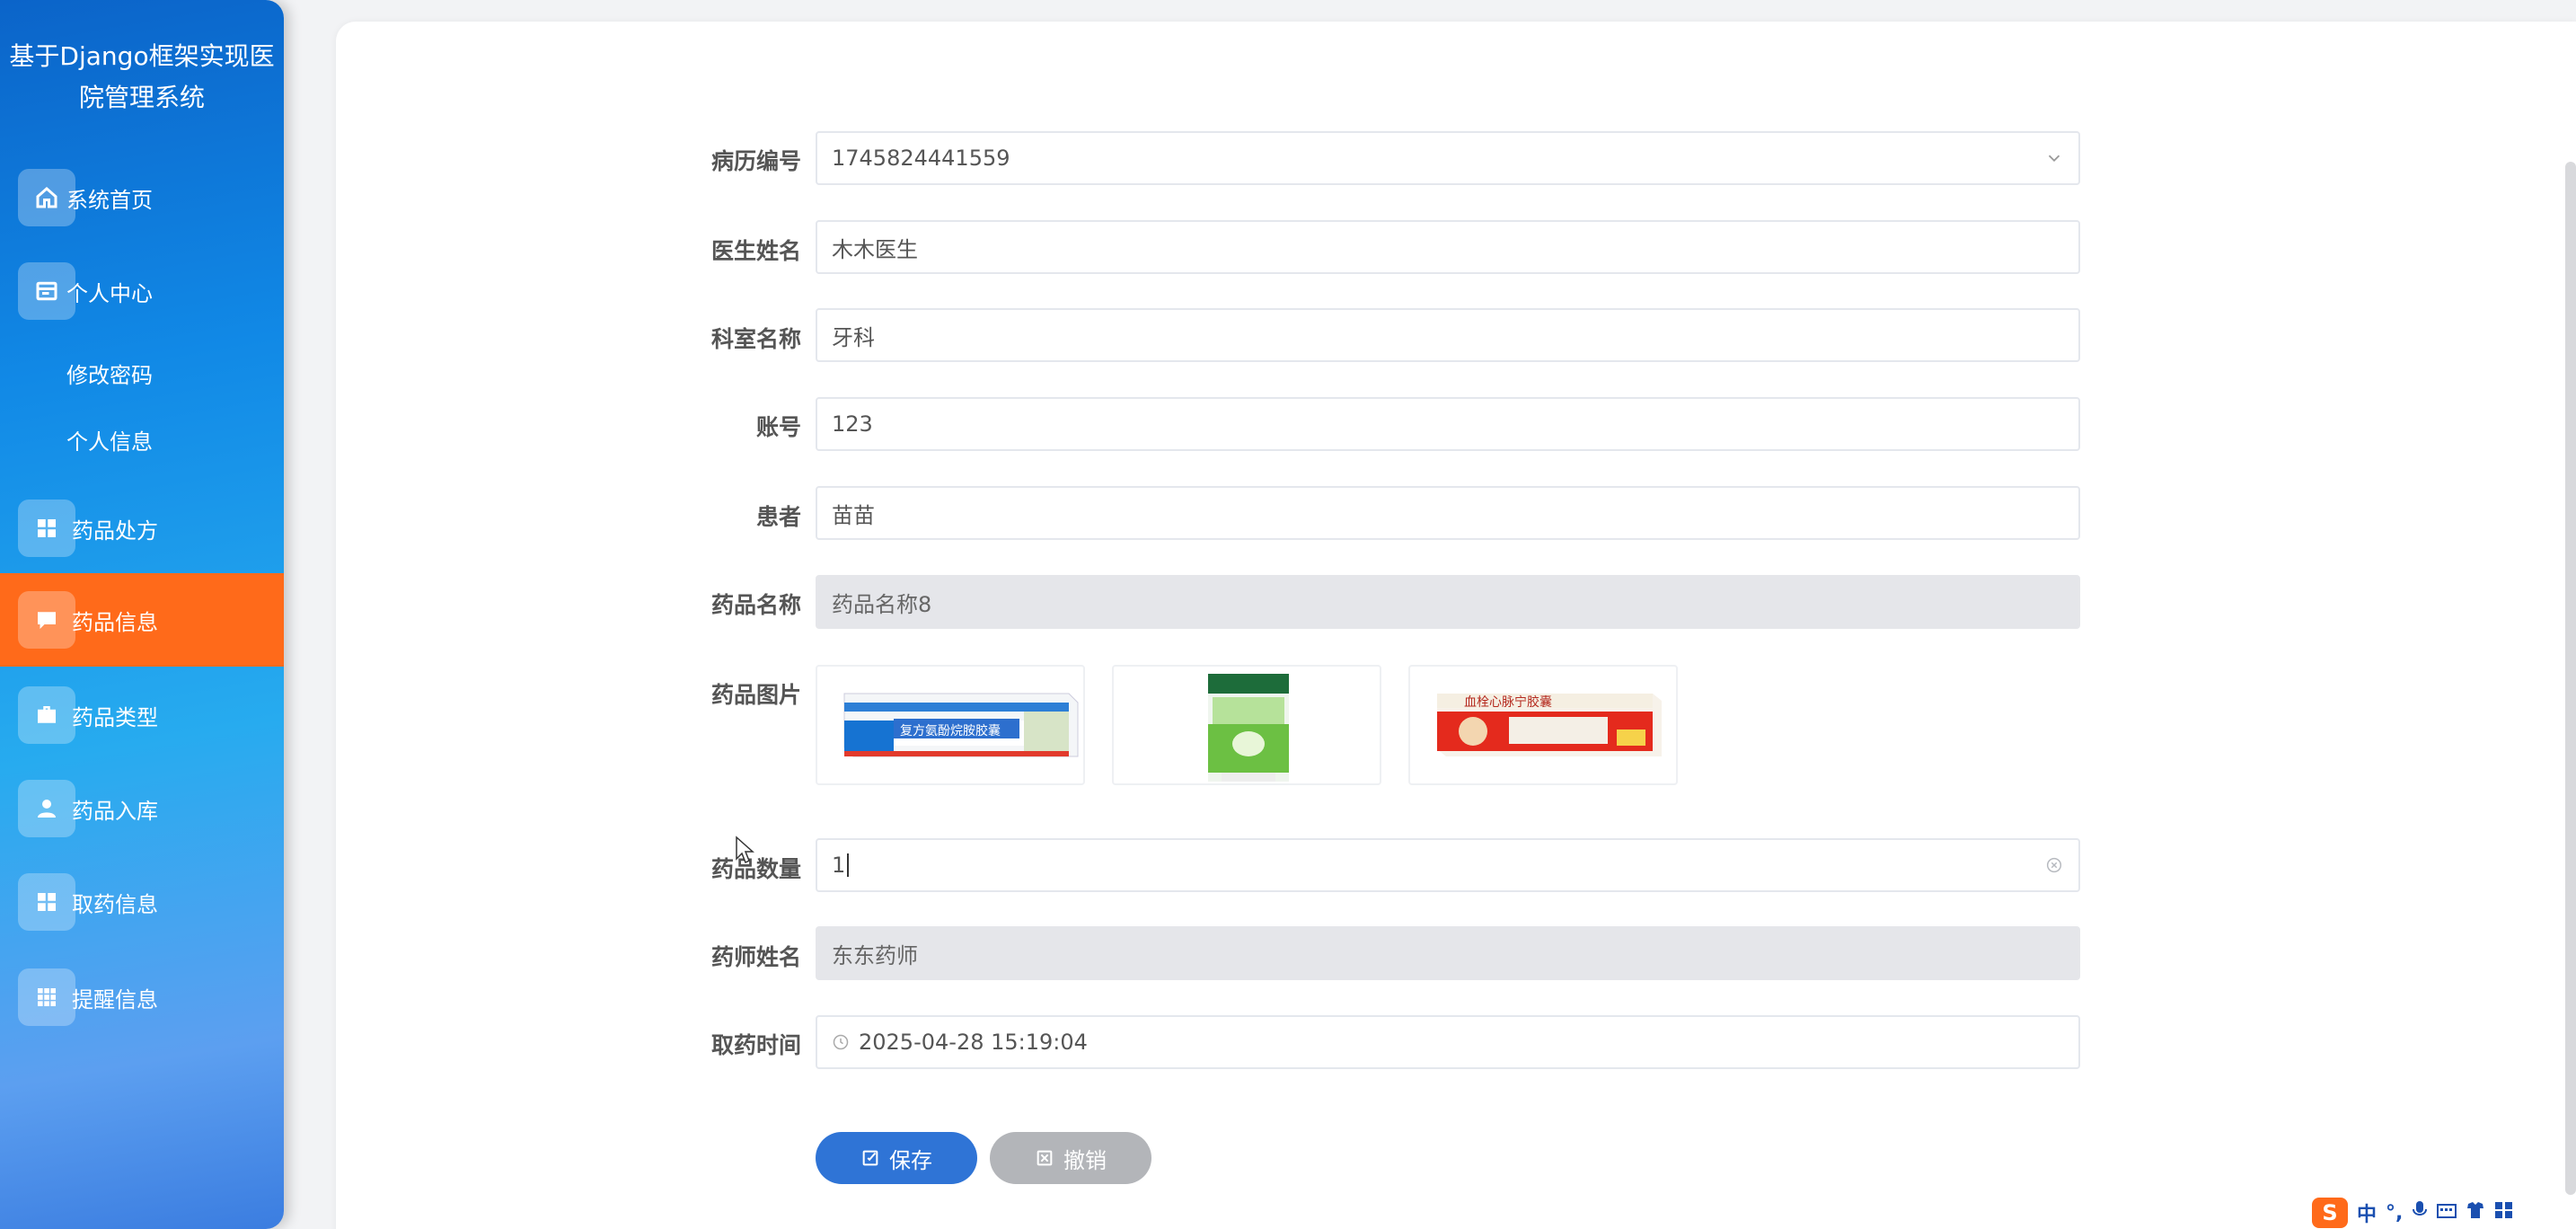 This screenshot has width=2576, height=1229. What do you see at coordinates (910, 1160) in the screenshot?
I see `save-button-label: 保存` at bounding box center [910, 1160].